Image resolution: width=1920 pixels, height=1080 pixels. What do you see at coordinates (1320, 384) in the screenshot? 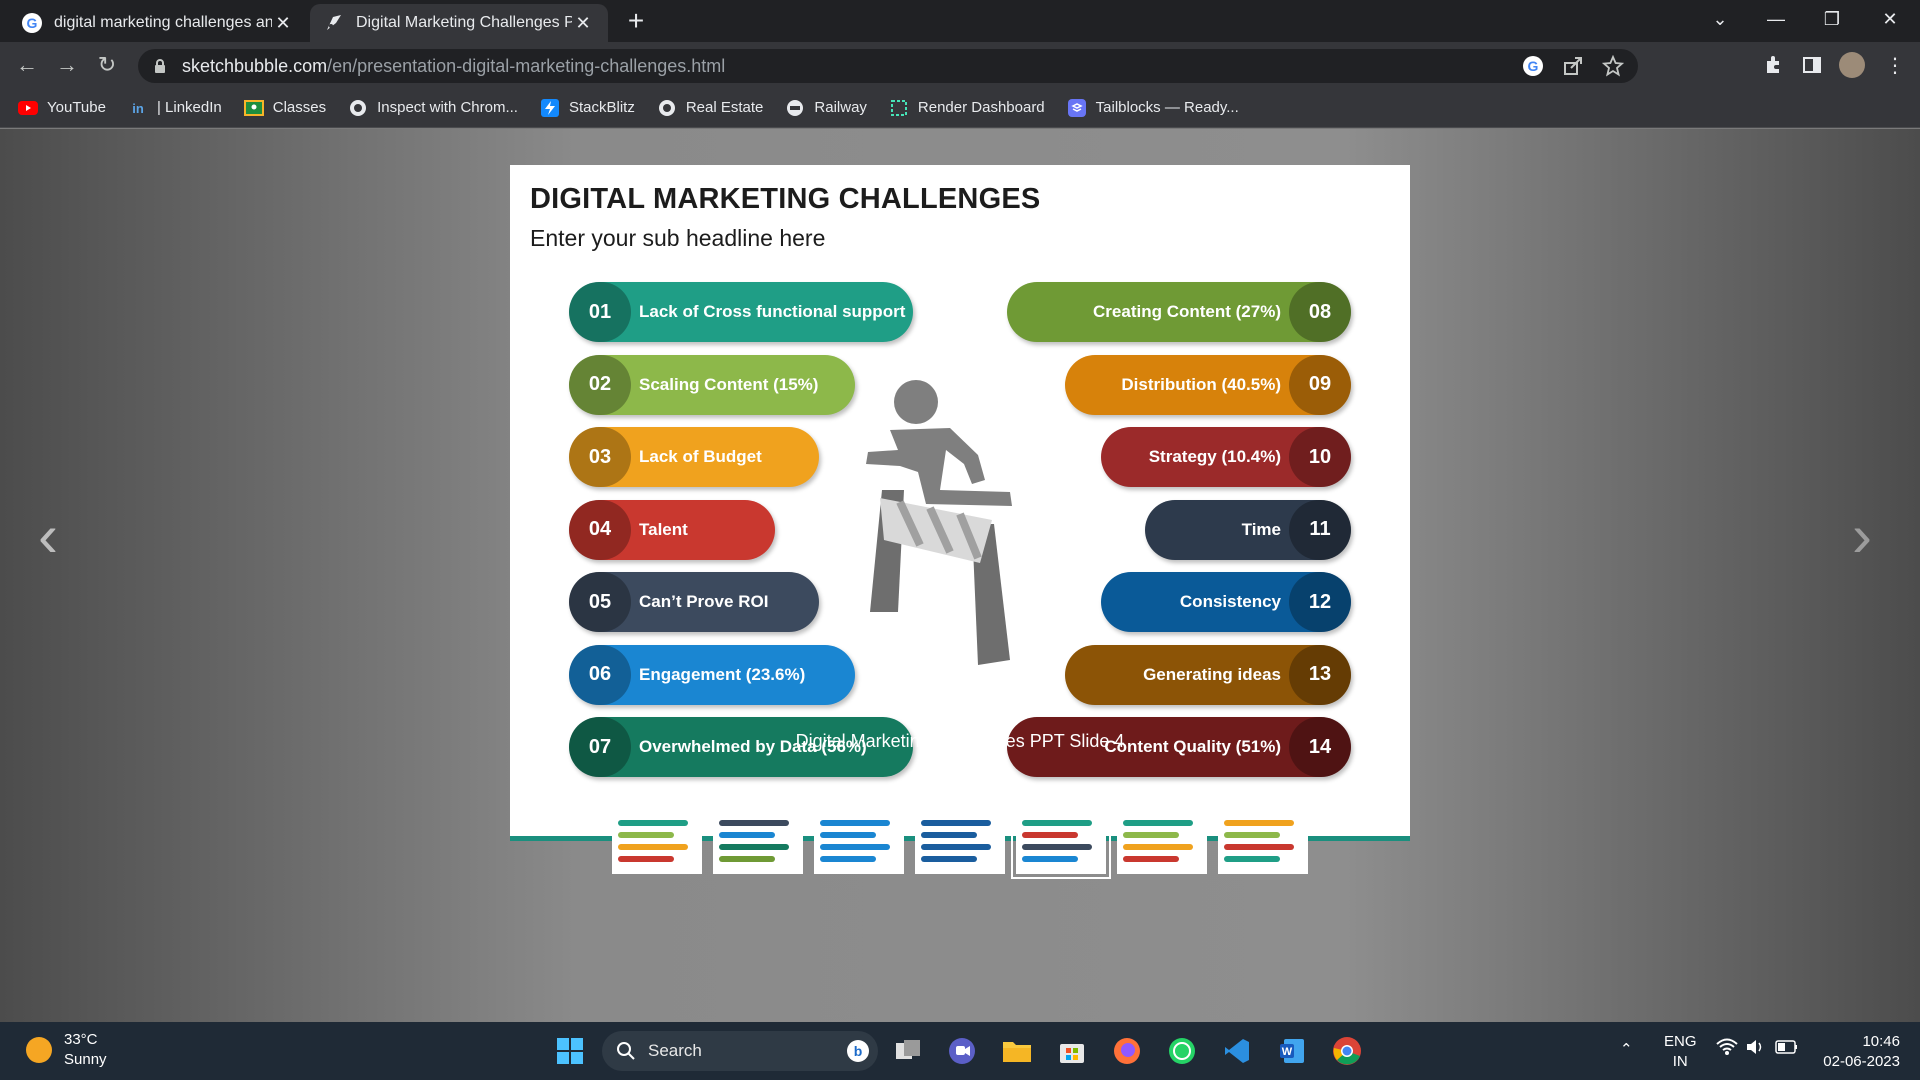
I see `challenge-number: 09` at bounding box center [1320, 384].